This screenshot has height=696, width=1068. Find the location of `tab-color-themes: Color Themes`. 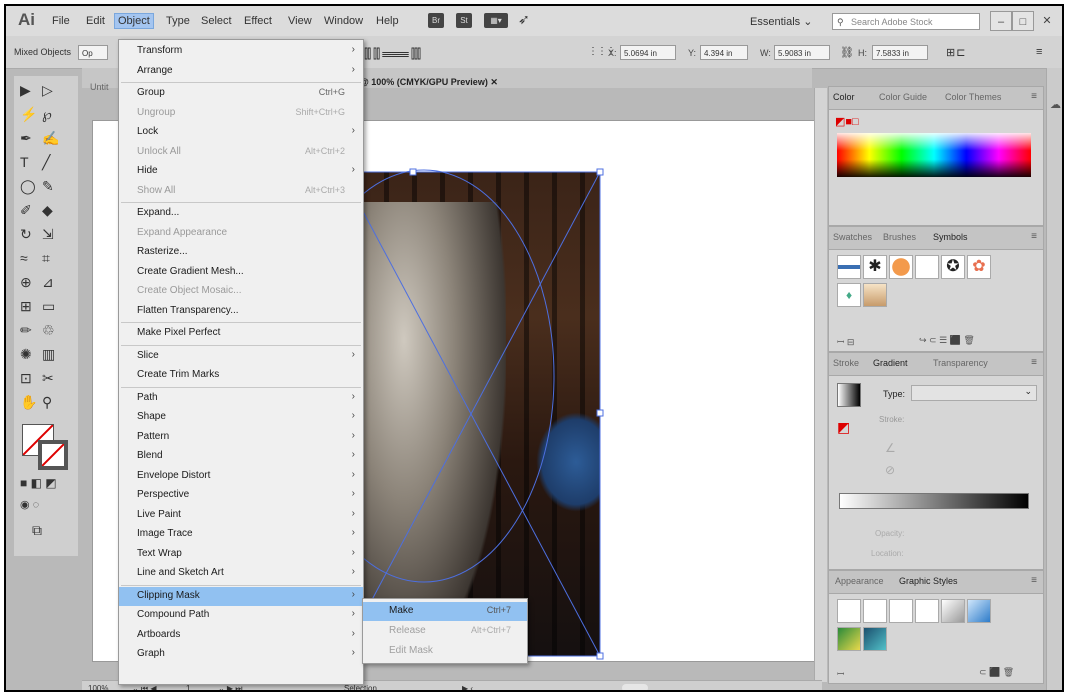

tab-color-themes: Color Themes is located at coordinates (973, 97).